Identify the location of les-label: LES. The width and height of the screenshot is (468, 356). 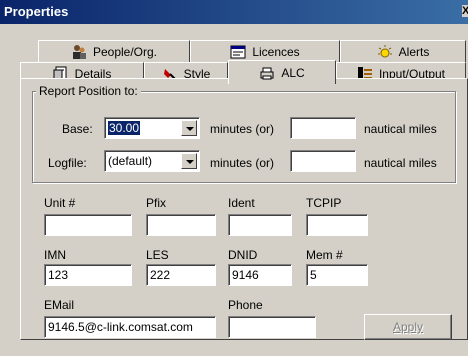
(157, 255).